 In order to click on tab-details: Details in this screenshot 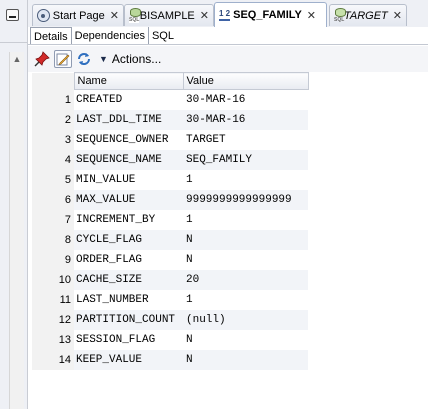, I will do `click(51, 35)`.